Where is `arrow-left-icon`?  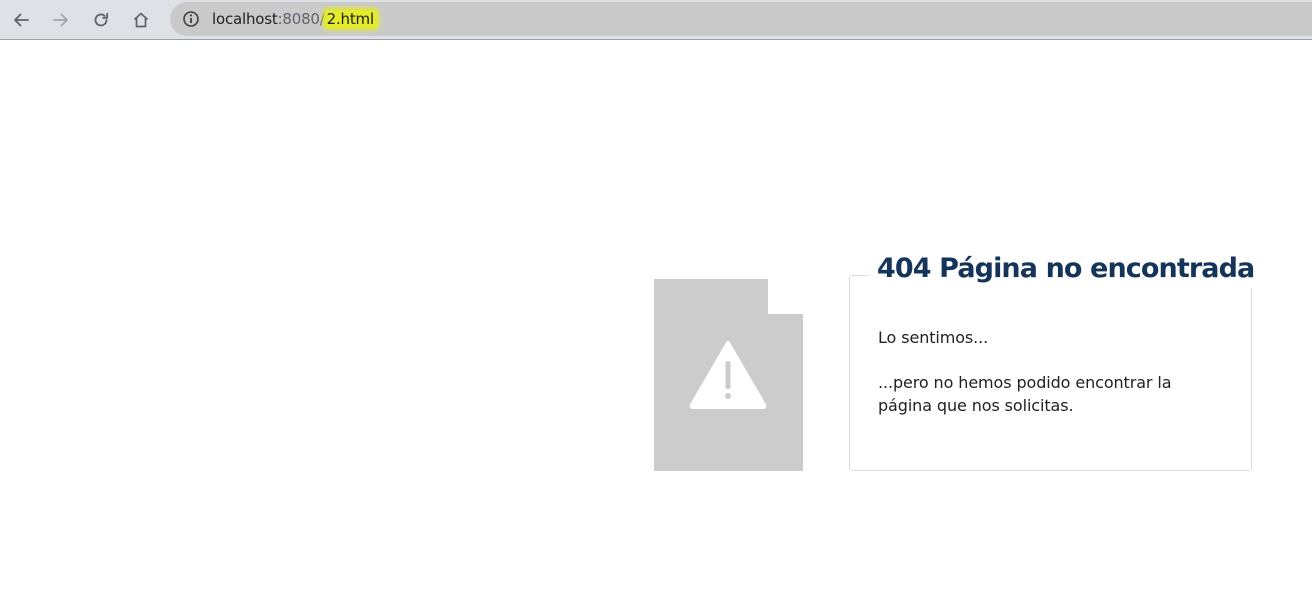
arrow-left-icon is located at coordinates (21, 20).